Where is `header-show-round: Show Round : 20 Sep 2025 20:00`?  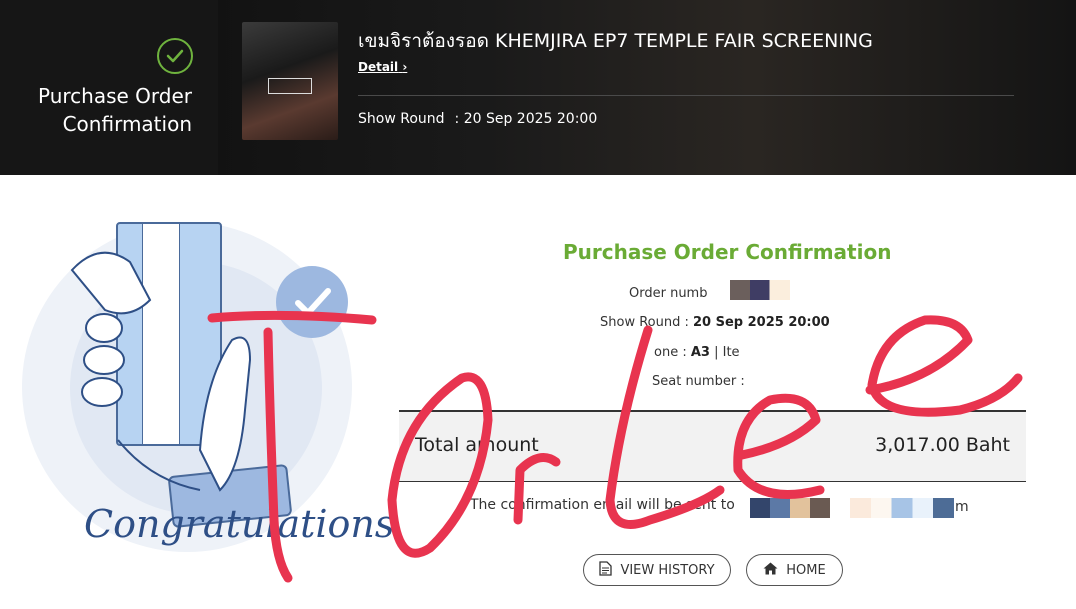
header-show-round: Show Round : 20 Sep 2025 20:00 is located at coordinates (477, 119).